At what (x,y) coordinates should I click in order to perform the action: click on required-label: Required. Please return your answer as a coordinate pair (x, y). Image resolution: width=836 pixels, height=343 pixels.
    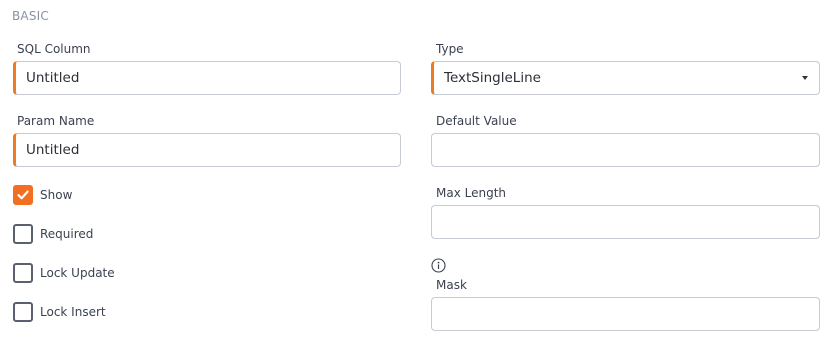
    Looking at the image, I should click on (67, 234).